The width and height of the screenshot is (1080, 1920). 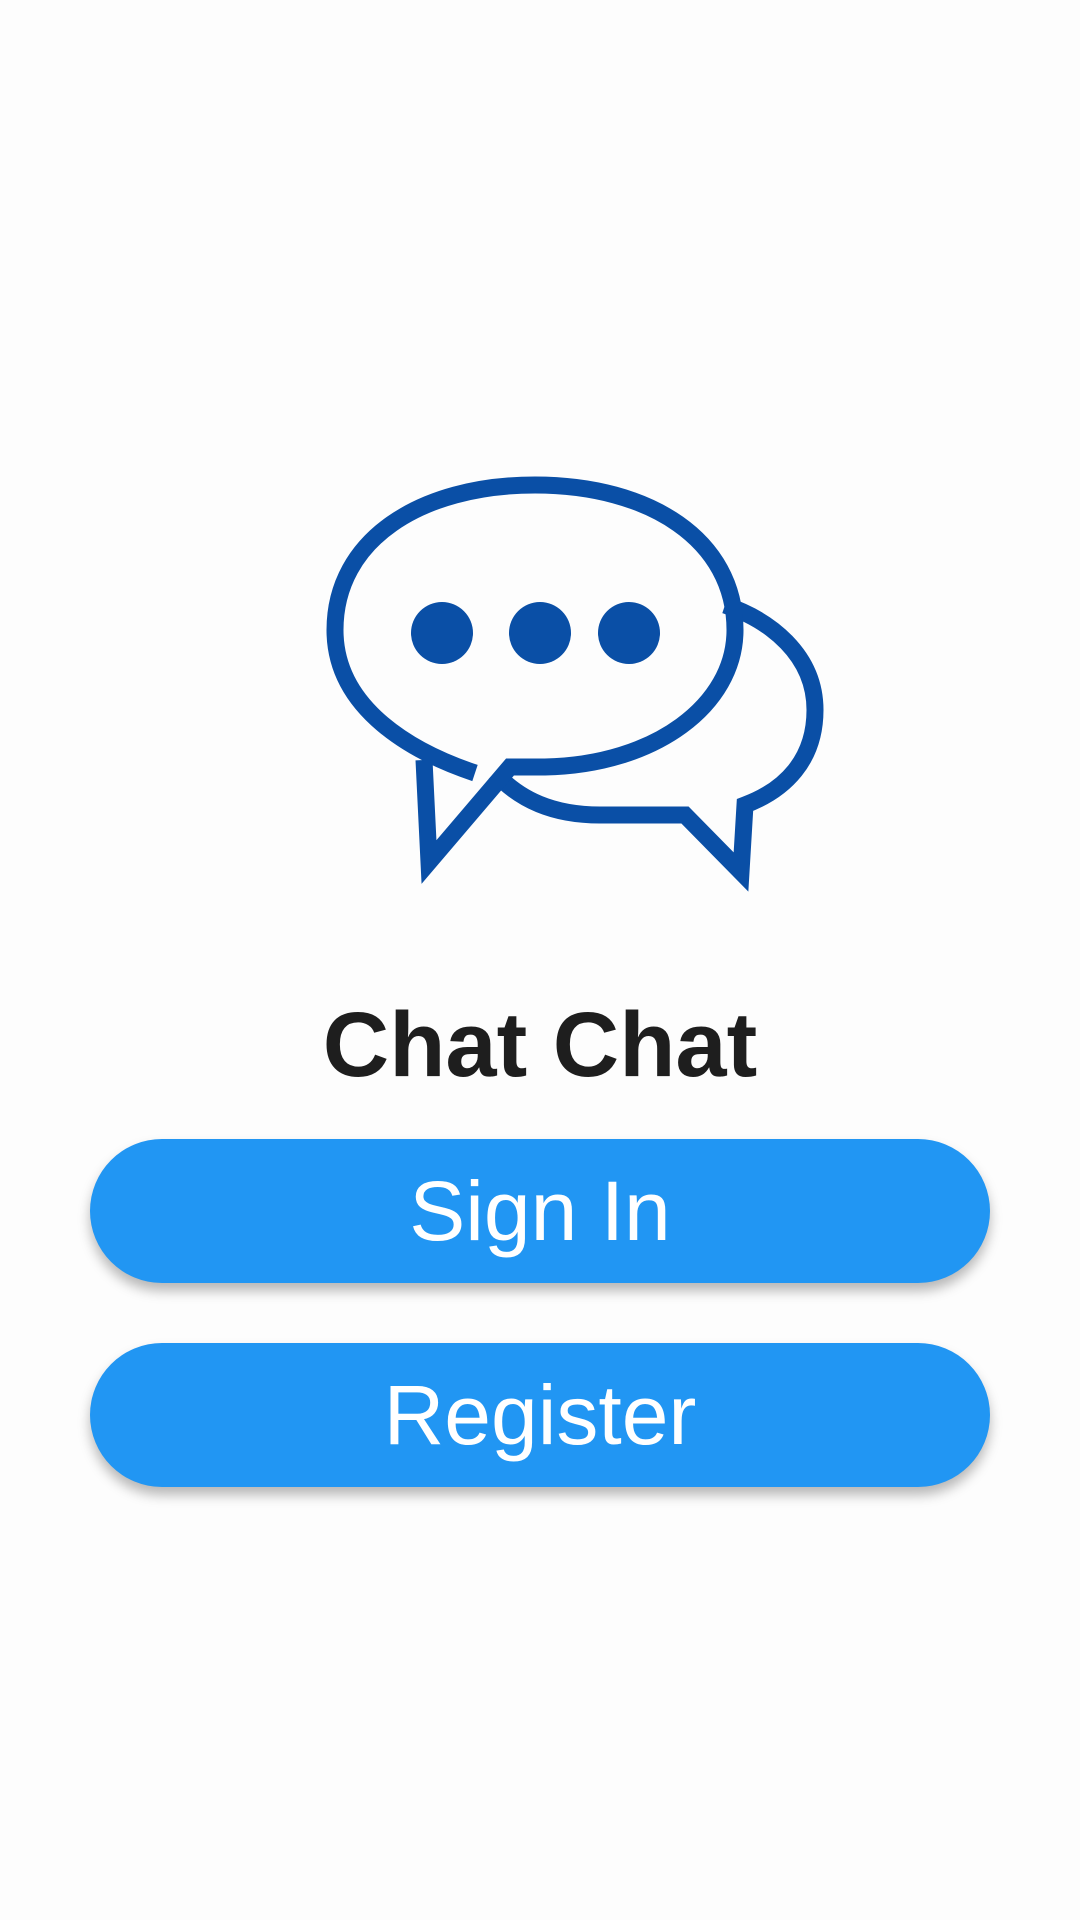 What do you see at coordinates (540, 1211) in the screenshot?
I see `sign-in-button: Sign In` at bounding box center [540, 1211].